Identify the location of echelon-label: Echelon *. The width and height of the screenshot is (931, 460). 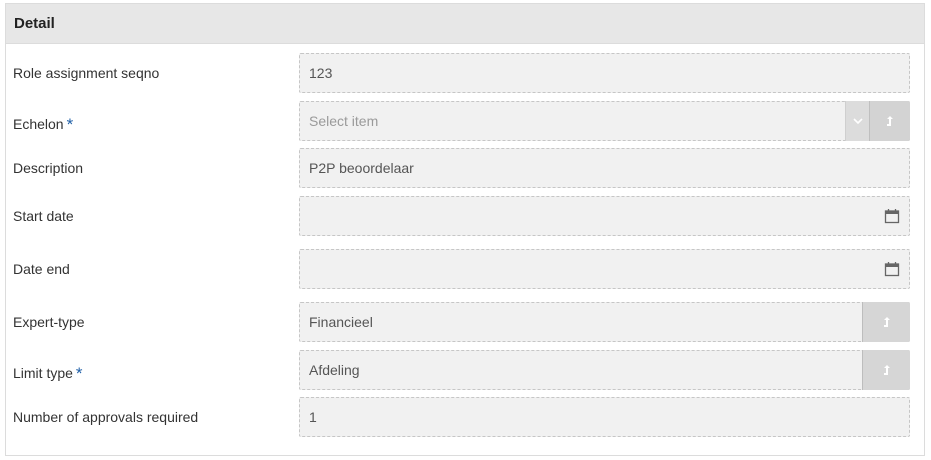
(43, 125).